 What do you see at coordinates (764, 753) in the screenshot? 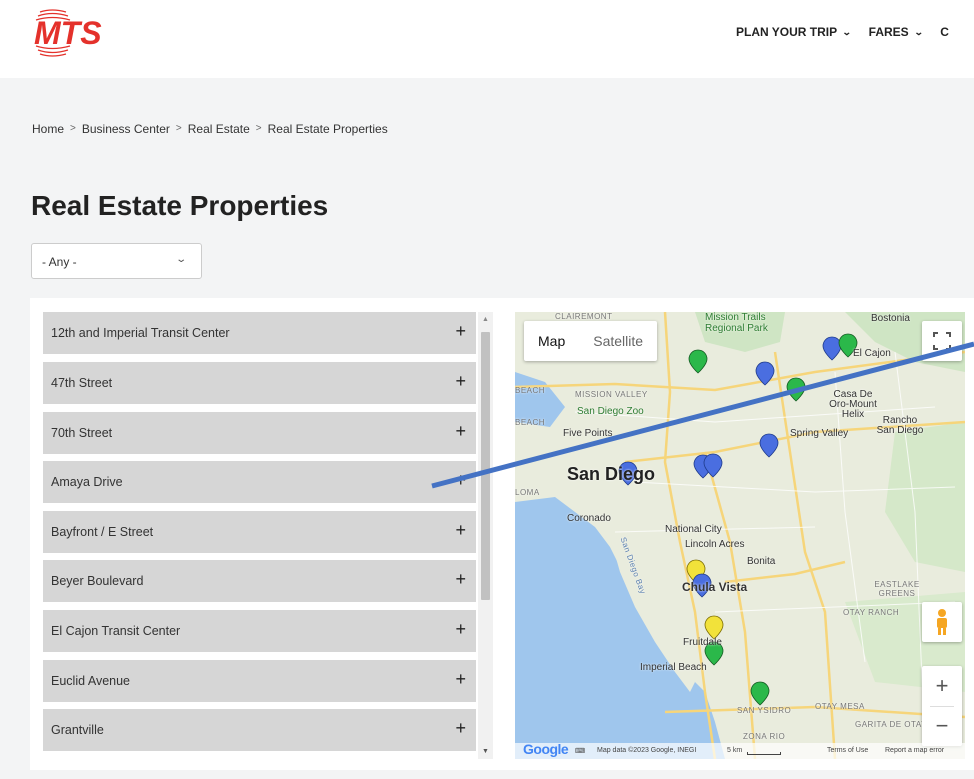
I see `scale-bar` at bounding box center [764, 753].